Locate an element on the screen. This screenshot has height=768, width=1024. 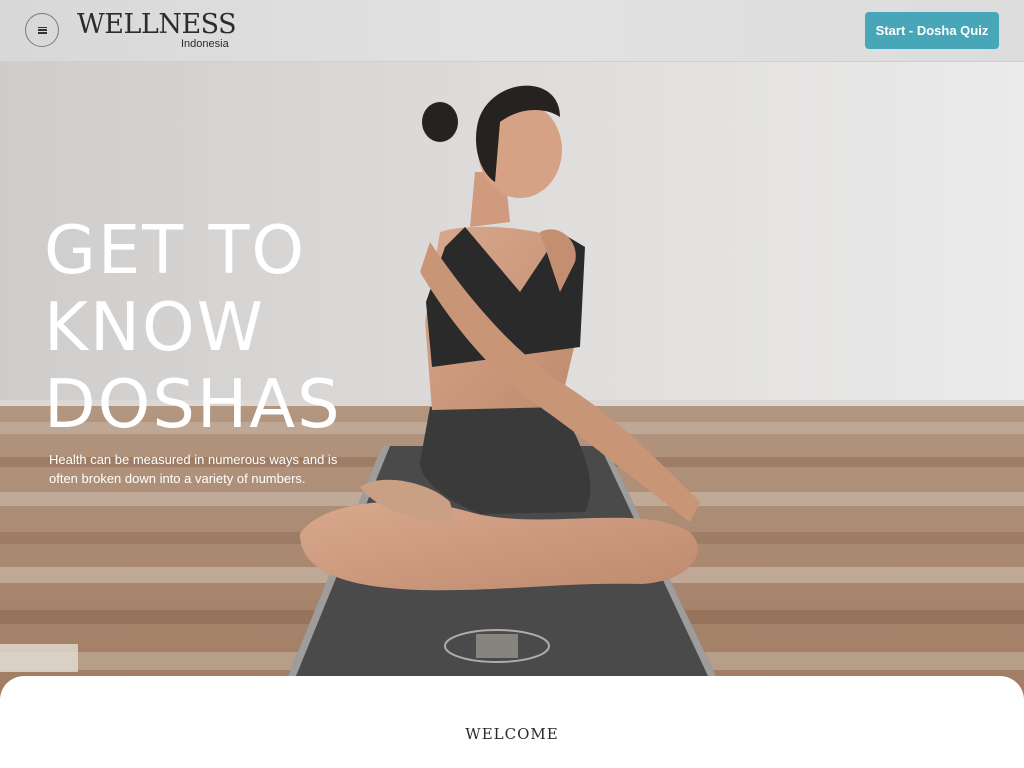
hero-heading-line-2: KNOW is located at coordinates (155, 327).